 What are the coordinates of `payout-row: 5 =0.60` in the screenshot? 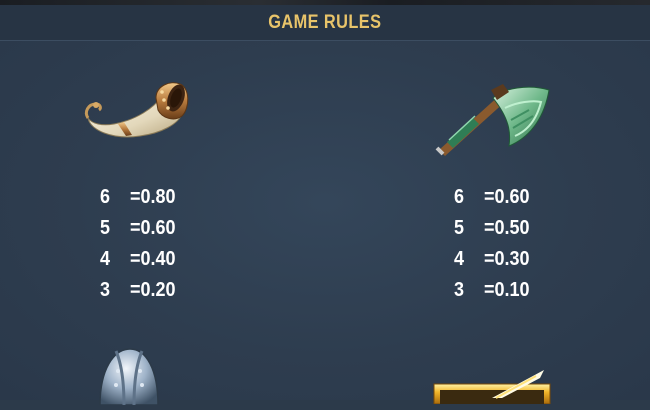 It's located at (140, 228).